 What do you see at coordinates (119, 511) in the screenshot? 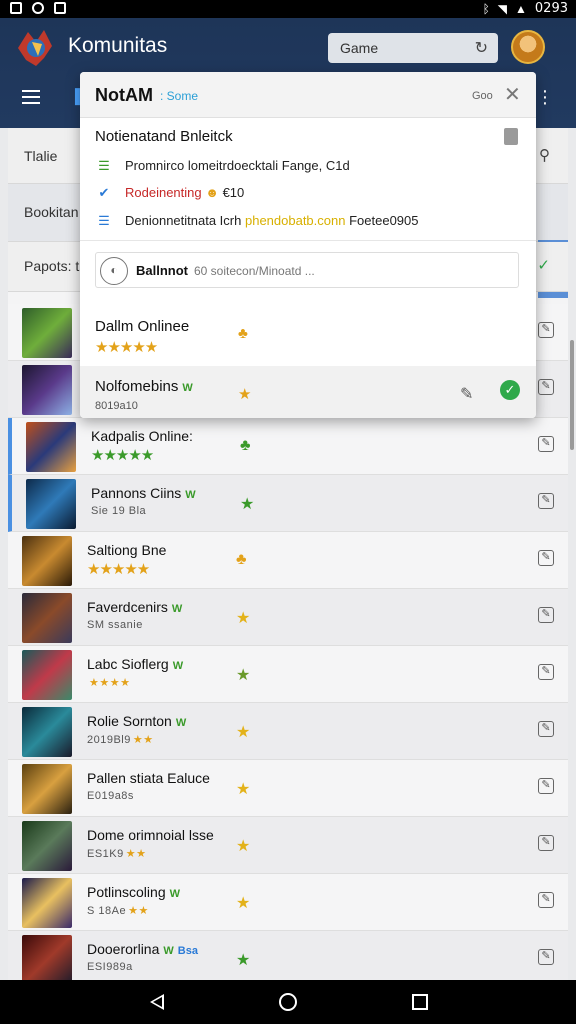
I see `game-meta: Sie 19 Bla` at bounding box center [119, 511].